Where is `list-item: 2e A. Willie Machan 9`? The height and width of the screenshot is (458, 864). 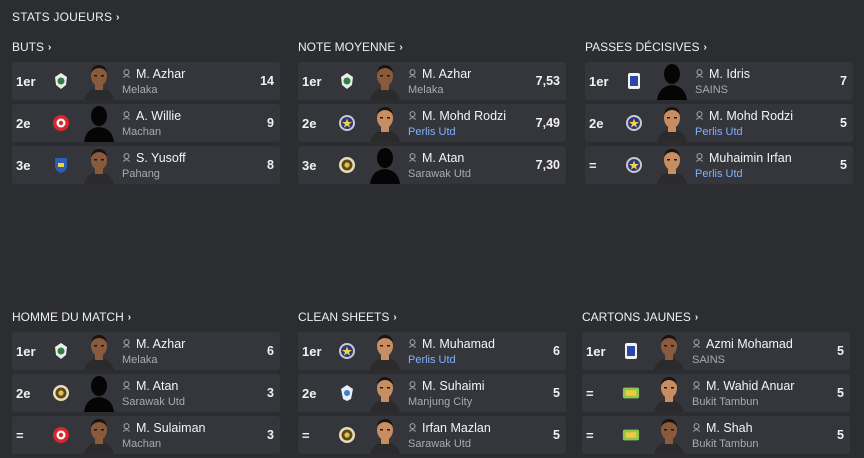
list-item: 2e A. Willie Machan 9 is located at coordinates (146, 123).